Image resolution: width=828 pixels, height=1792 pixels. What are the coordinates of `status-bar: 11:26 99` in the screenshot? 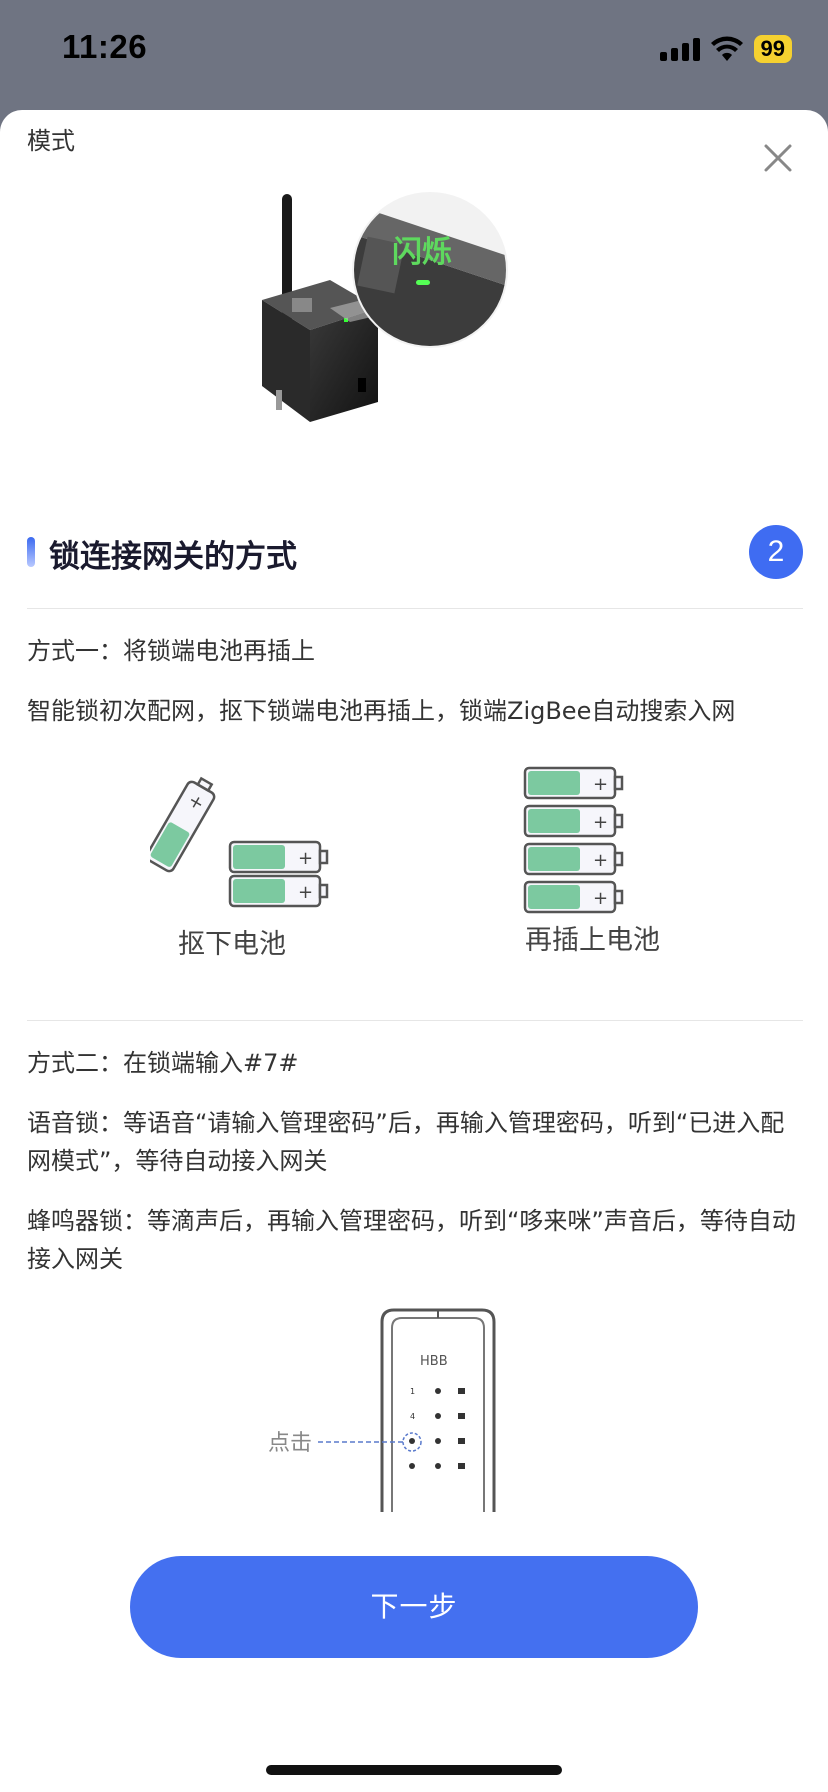 It's located at (414, 54).